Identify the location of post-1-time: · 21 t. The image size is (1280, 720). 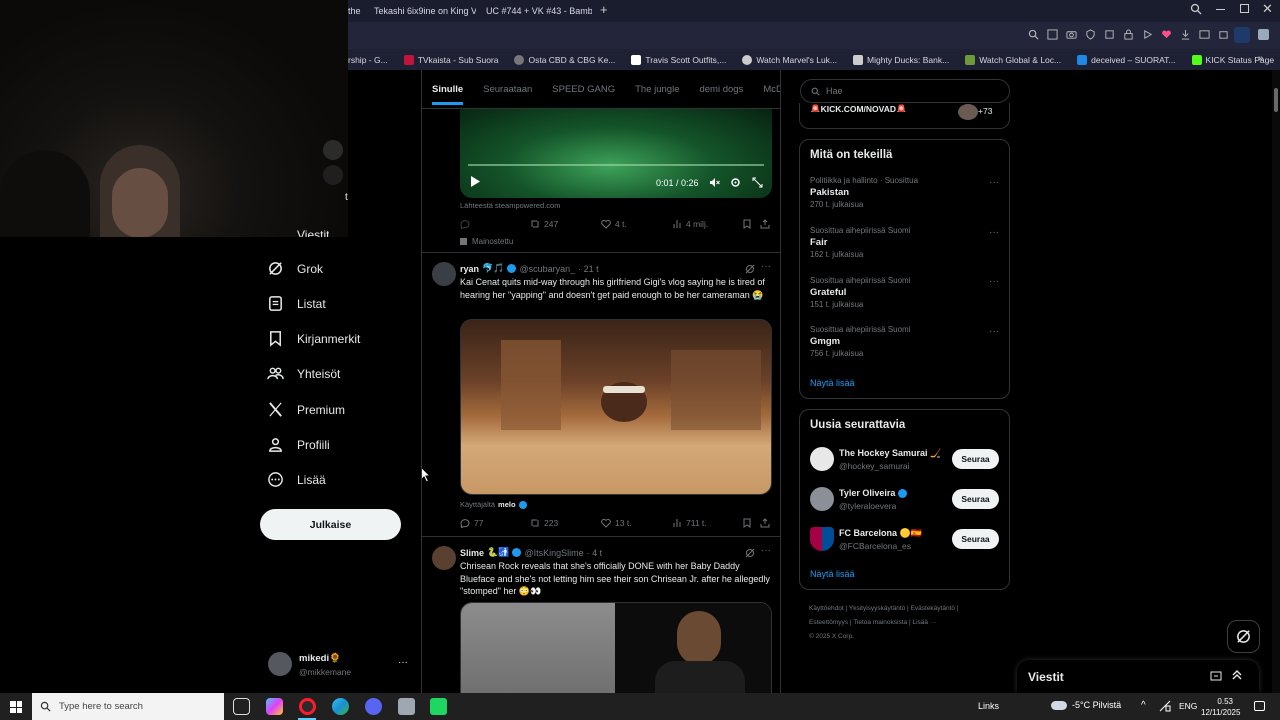
(588, 269).